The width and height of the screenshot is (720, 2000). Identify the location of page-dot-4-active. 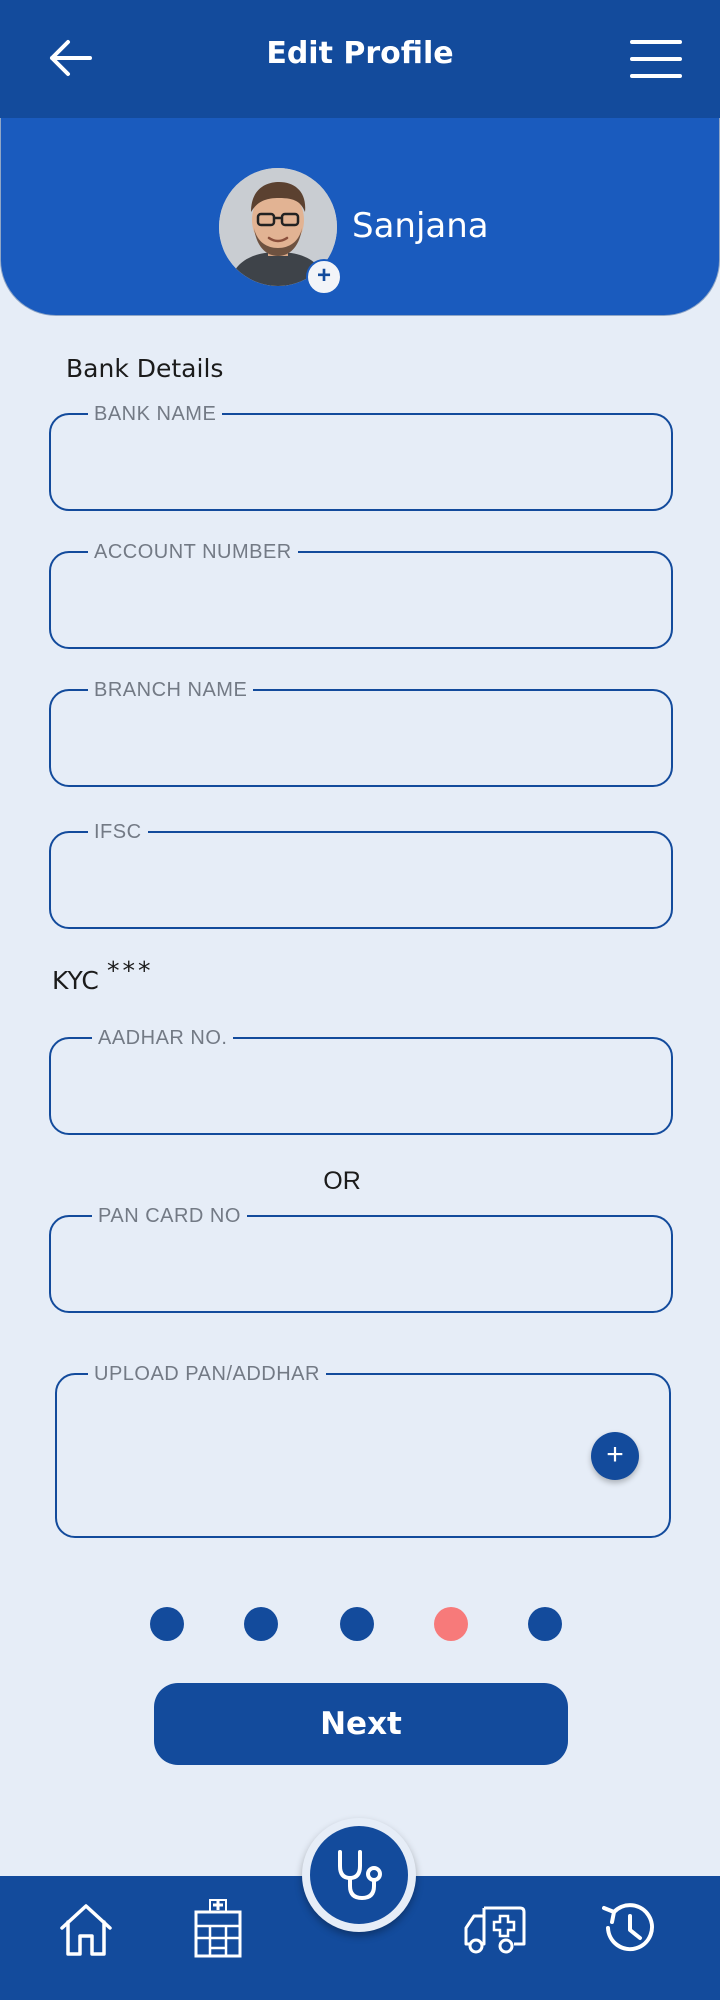
(451, 1624).